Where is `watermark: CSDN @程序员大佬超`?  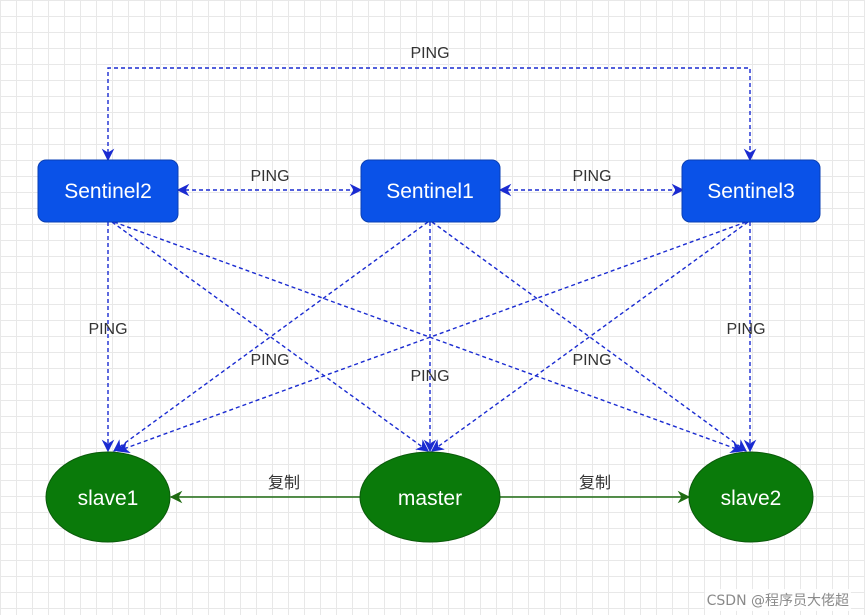
watermark: CSDN @程序员大佬超 is located at coordinates (777, 600).